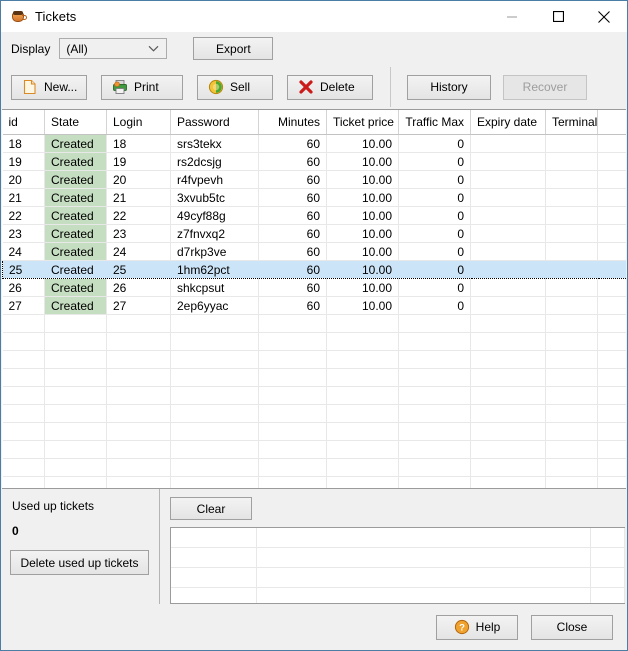  Describe the element at coordinates (23, 179) in the screenshot. I see `cell-id: 20` at that location.